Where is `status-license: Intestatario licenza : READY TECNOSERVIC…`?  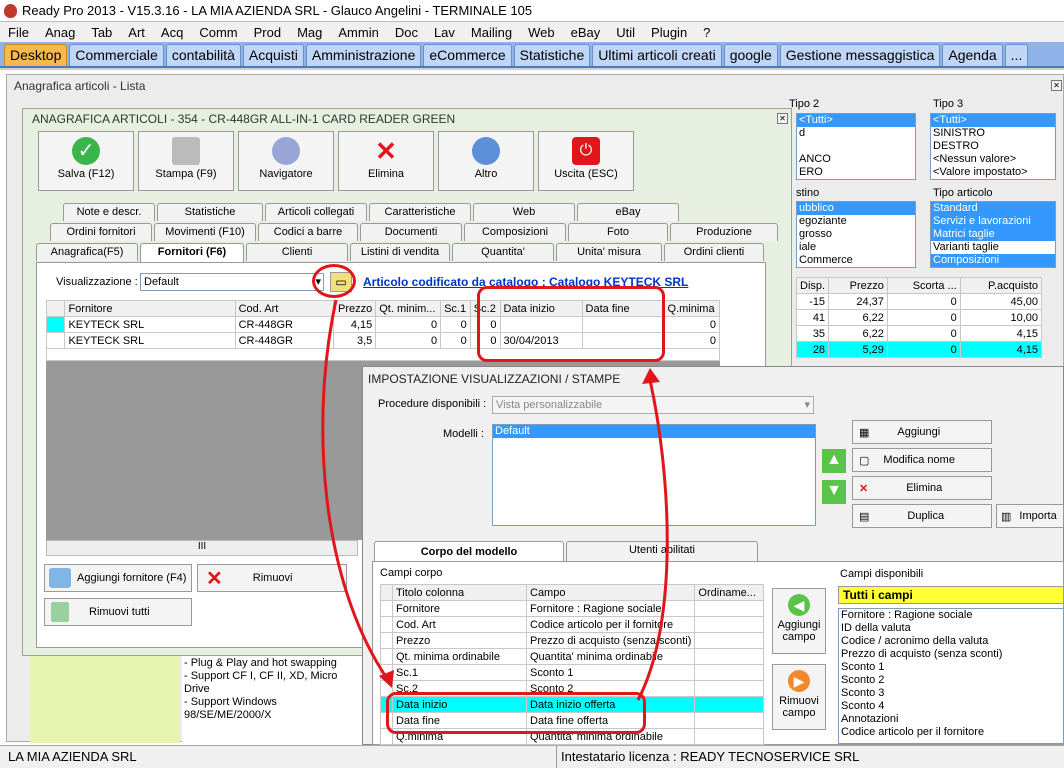
status-license: Intestatario licenza : READY TECNOSERVIC… is located at coordinates (707, 757).